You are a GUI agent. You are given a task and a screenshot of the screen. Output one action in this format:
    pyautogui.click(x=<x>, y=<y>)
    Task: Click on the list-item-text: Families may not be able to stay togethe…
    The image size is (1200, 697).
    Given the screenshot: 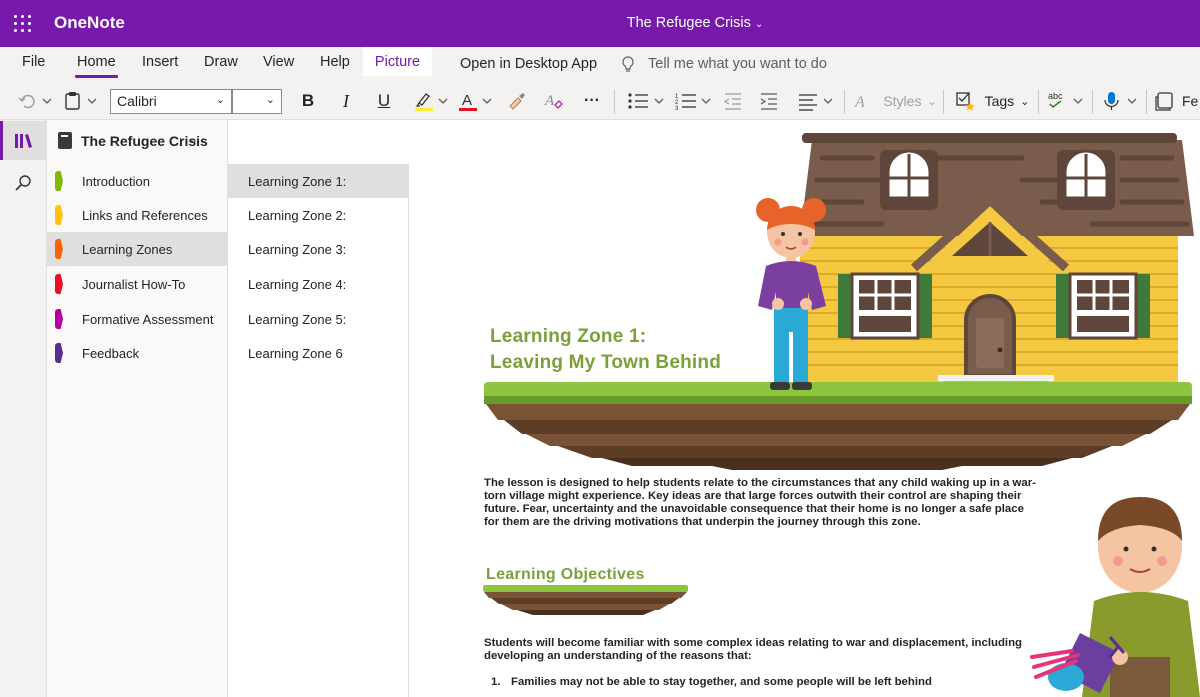 What is the action you would take?
    pyautogui.click(x=721, y=682)
    